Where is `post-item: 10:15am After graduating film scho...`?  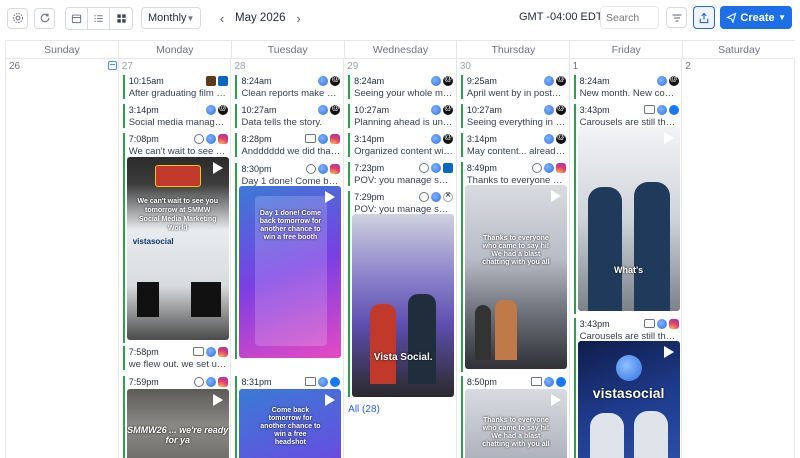
post-item: 10:15am After graduating film scho... is located at coordinates (175, 87).